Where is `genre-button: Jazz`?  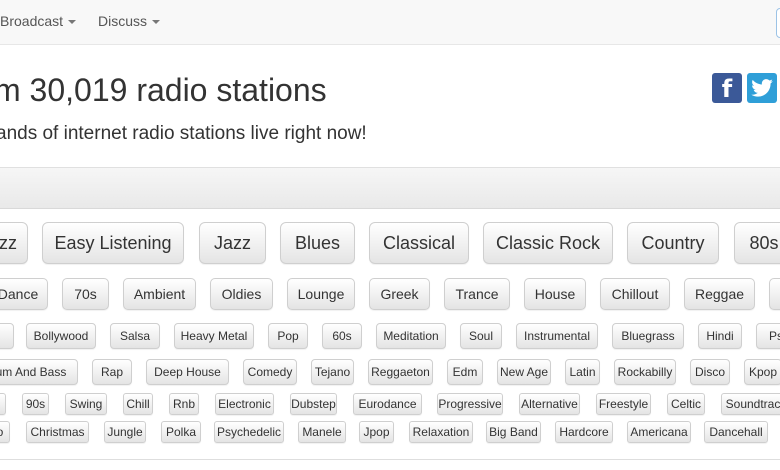 genre-button: Jazz is located at coordinates (232, 243).